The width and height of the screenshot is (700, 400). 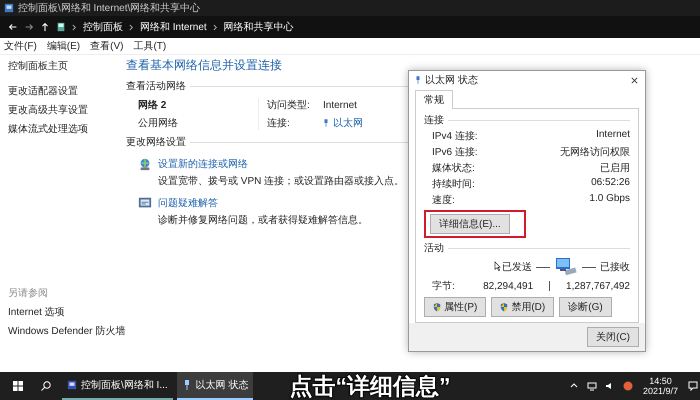 I want to click on menu-item: 文件(F), so click(x=20, y=46).